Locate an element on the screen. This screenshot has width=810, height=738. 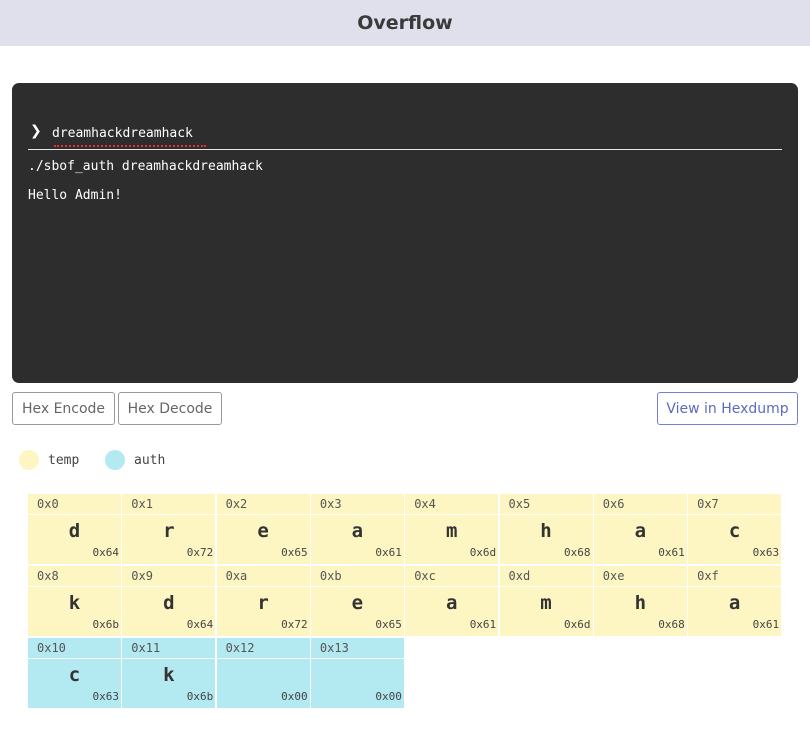
legend-label-auth: auth is located at coordinates (150, 460).